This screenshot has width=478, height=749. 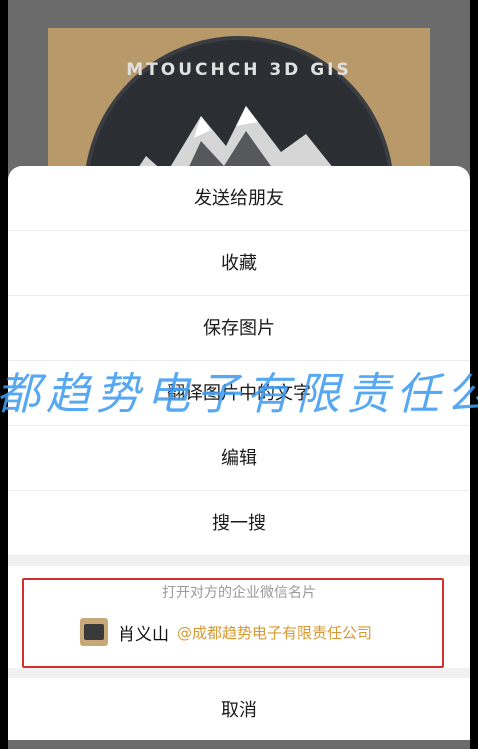 What do you see at coordinates (239, 328) in the screenshot?
I see `menu-save-image: 保存图片` at bounding box center [239, 328].